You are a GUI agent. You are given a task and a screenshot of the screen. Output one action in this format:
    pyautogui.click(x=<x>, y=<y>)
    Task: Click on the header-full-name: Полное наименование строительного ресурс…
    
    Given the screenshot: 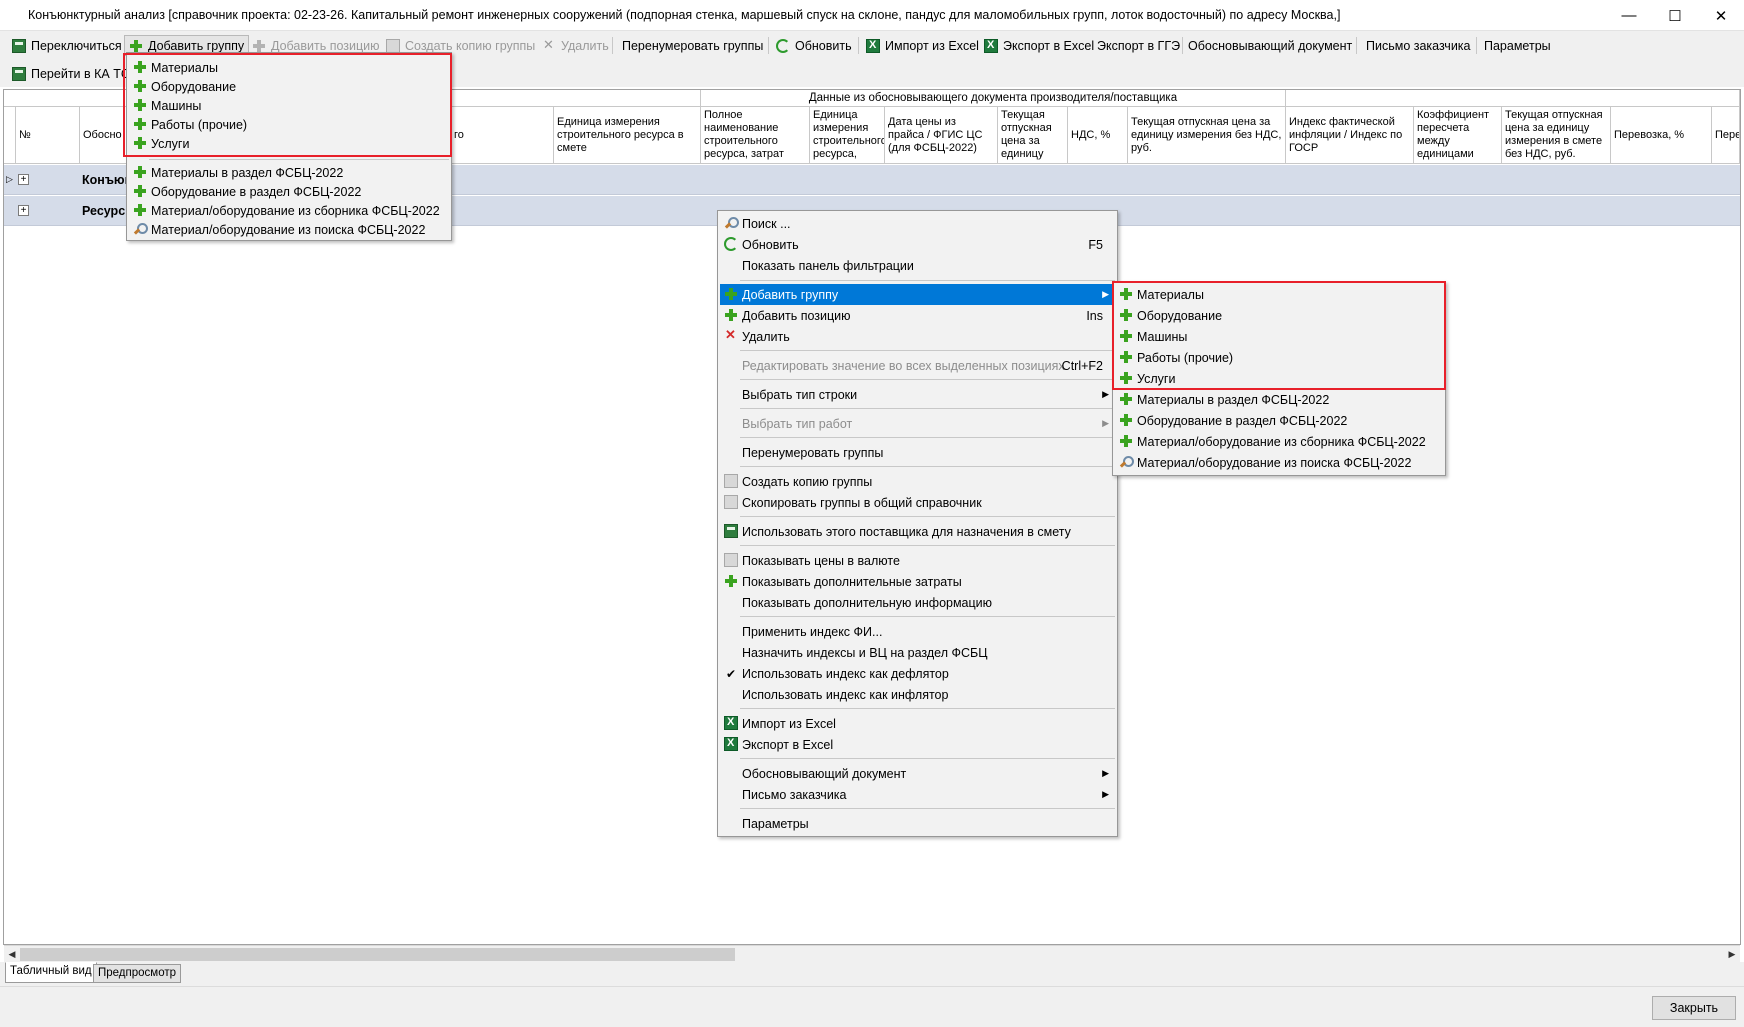 What is the action you would take?
    pyautogui.click(x=755, y=135)
    